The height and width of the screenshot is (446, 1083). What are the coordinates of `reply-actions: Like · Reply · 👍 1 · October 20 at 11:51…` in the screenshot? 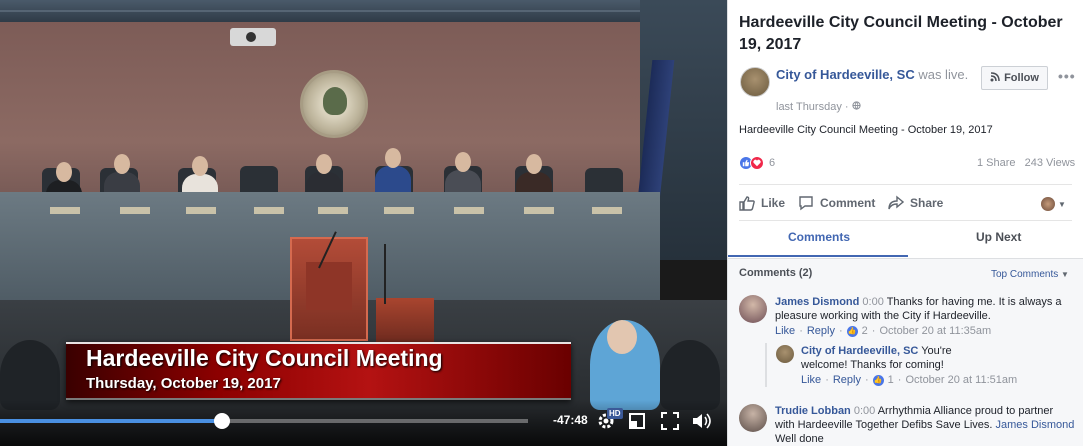 It's located at (909, 380).